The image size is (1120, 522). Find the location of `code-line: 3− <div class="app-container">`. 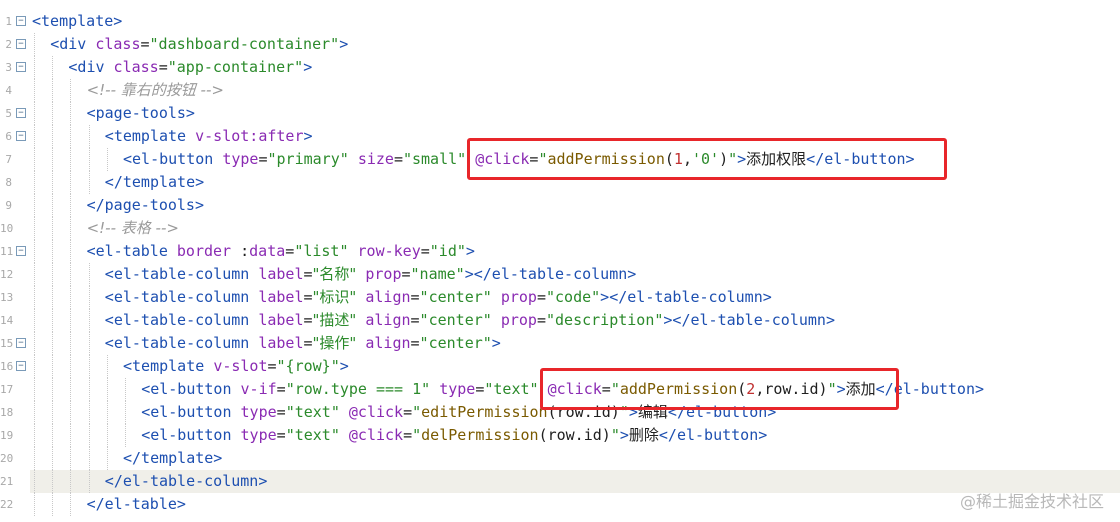

code-line: 3− <div class="app-container"> is located at coordinates (560, 67).